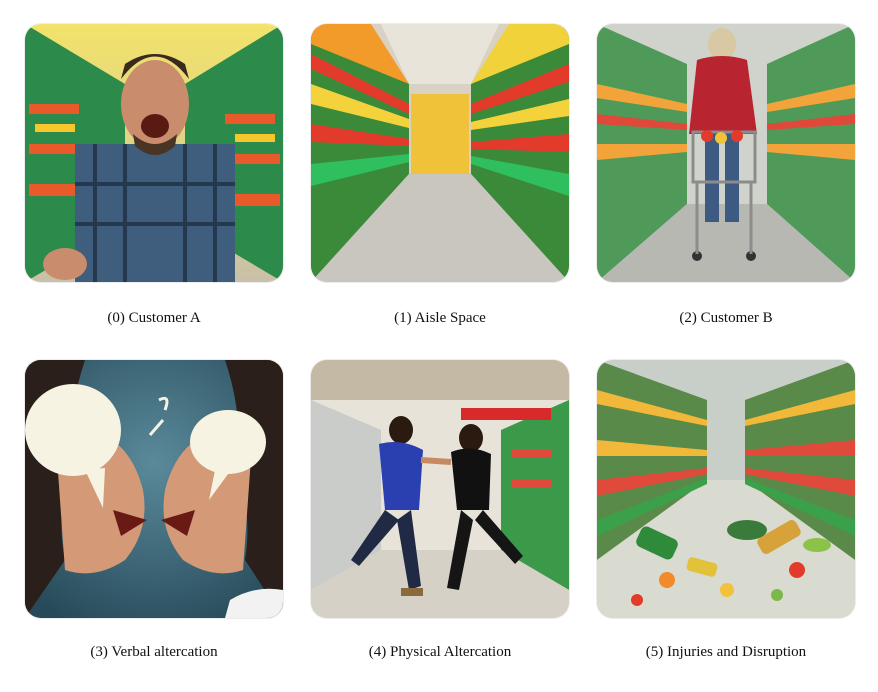  What do you see at coordinates (440, 318) in the screenshot?
I see `panel-1-caption: (1) Aisle Space` at bounding box center [440, 318].